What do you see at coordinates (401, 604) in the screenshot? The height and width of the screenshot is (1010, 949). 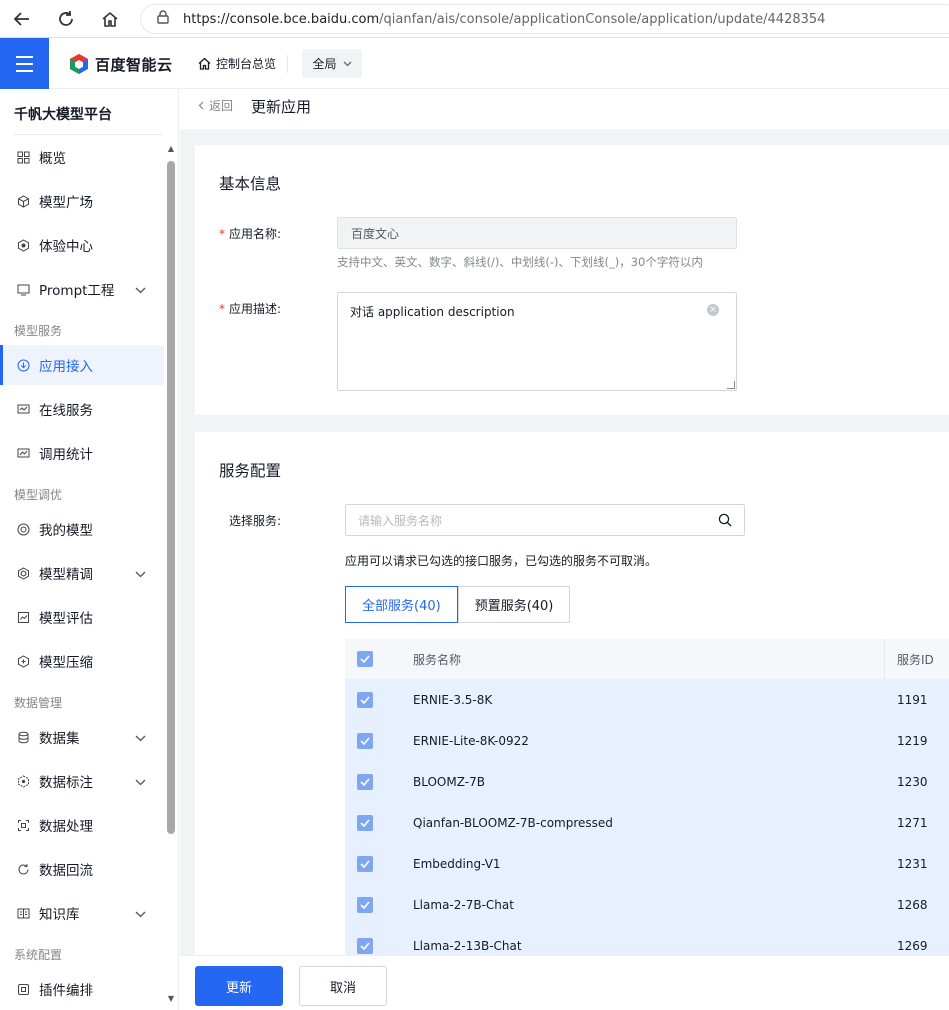 I see `tab-all-services: 全部服务(40)` at bounding box center [401, 604].